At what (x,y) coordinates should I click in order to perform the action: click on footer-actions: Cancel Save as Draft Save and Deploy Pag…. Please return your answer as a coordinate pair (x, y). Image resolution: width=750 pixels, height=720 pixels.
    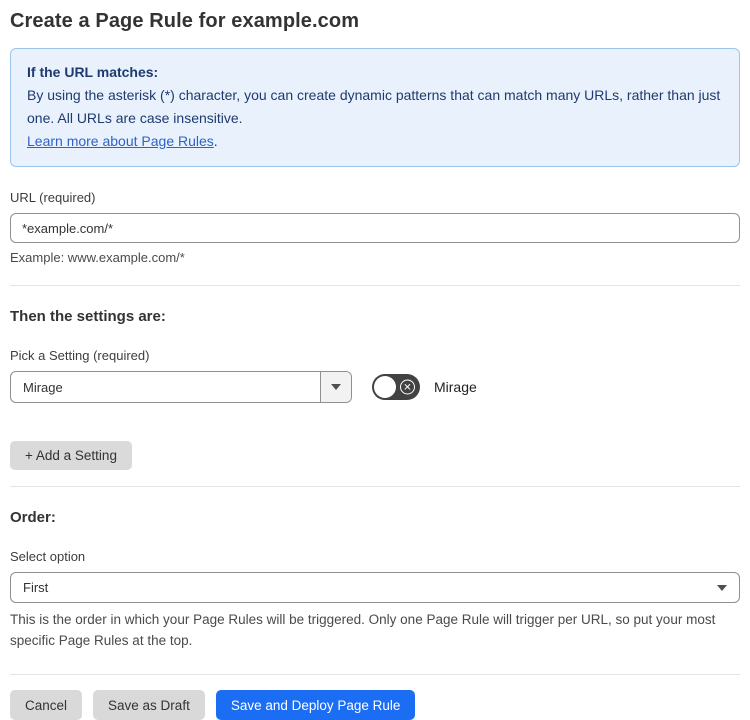
    Looking at the image, I should click on (375, 705).